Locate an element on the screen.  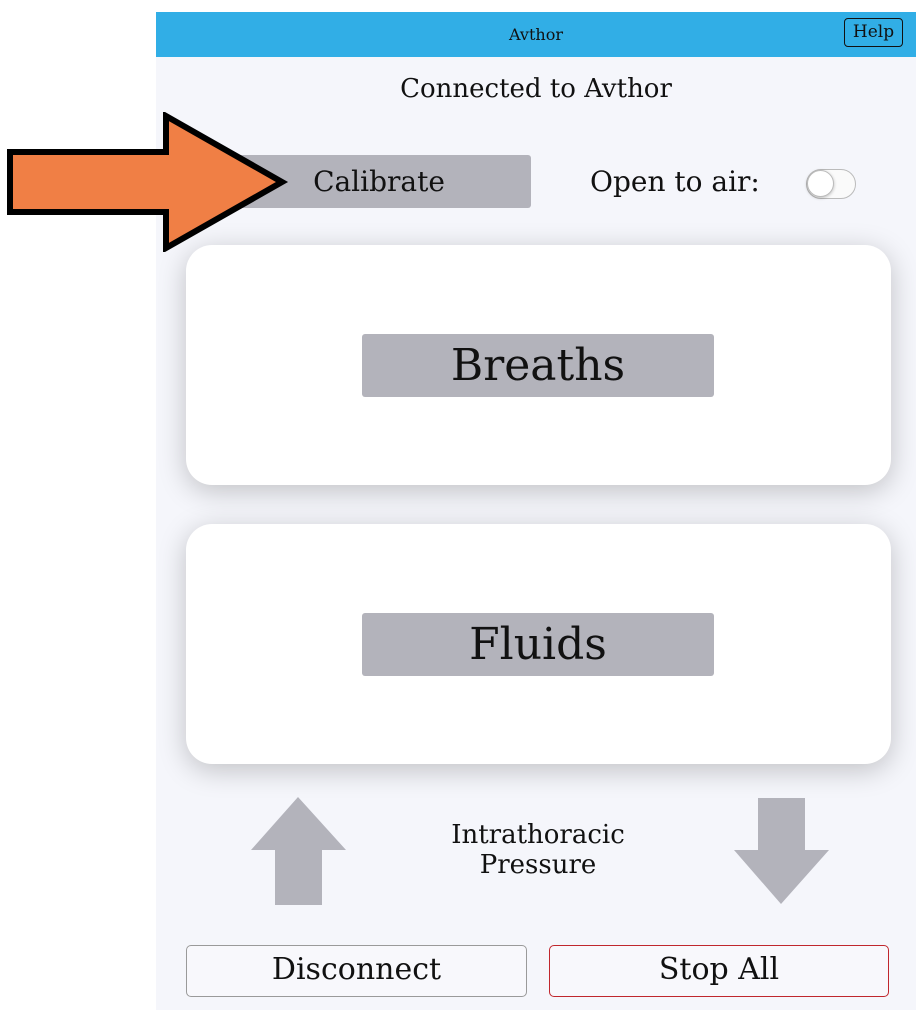
open-to-air-label: Open to air: is located at coordinates (675, 181).